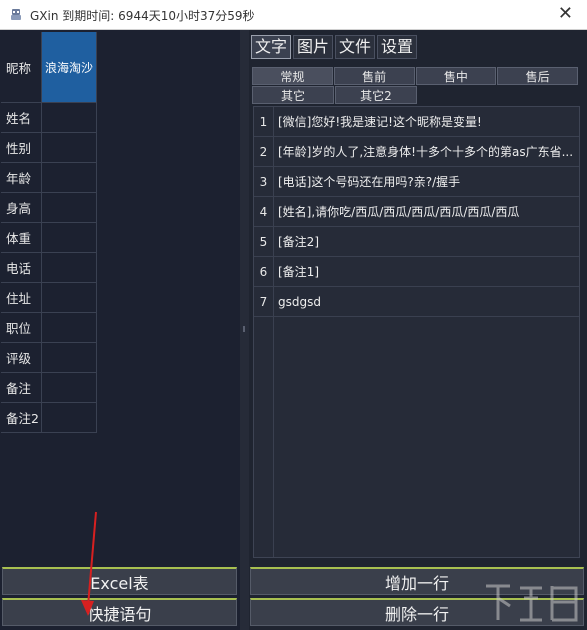 Image resolution: width=587 pixels, height=630 pixels. I want to click on profile-row-phone: 电话, so click(49, 268).